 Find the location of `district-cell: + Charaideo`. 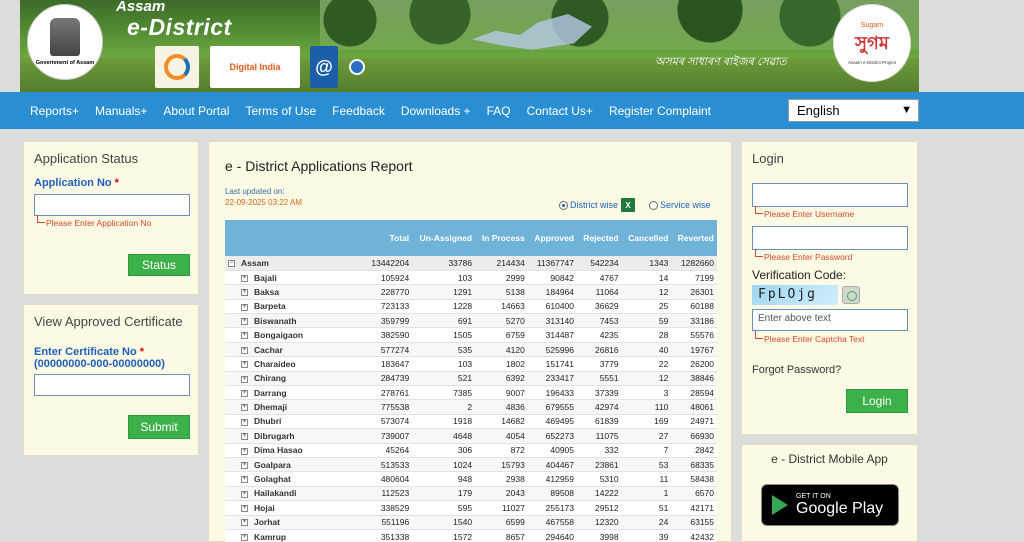

district-cell: + Charaideo is located at coordinates (295, 364).